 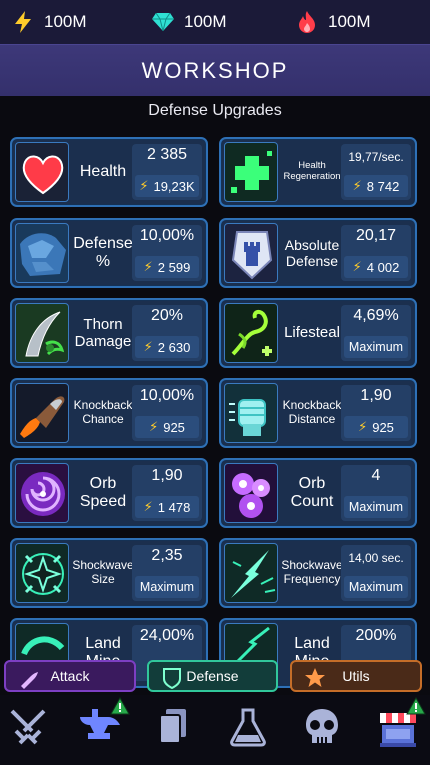 What do you see at coordinates (376, 315) in the screenshot?
I see `upgrade-value: 4,69%` at bounding box center [376, 315].